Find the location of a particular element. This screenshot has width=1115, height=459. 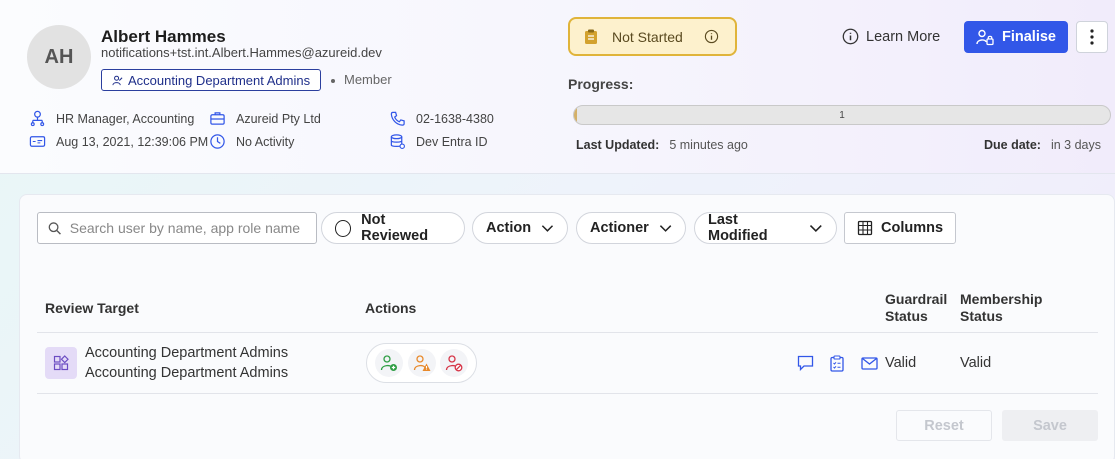

search-icon is located at coordinates (54, 228).